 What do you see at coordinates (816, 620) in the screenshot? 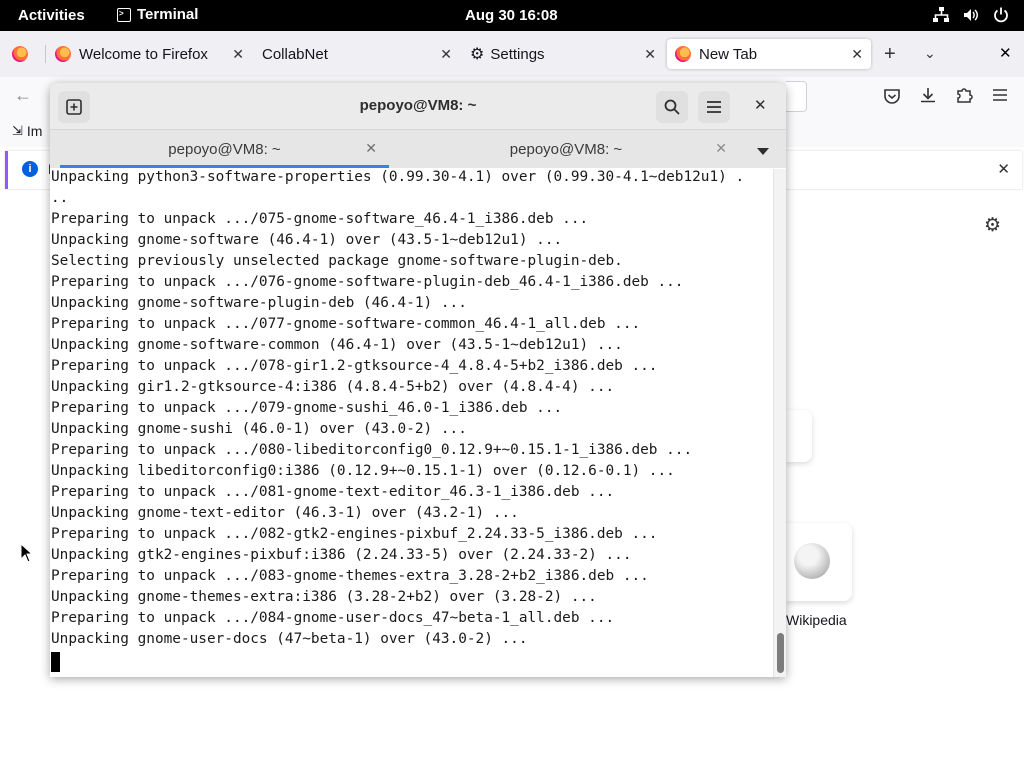
I see `shortcut-label: Wikipedia` at bounding box center [816, 620].